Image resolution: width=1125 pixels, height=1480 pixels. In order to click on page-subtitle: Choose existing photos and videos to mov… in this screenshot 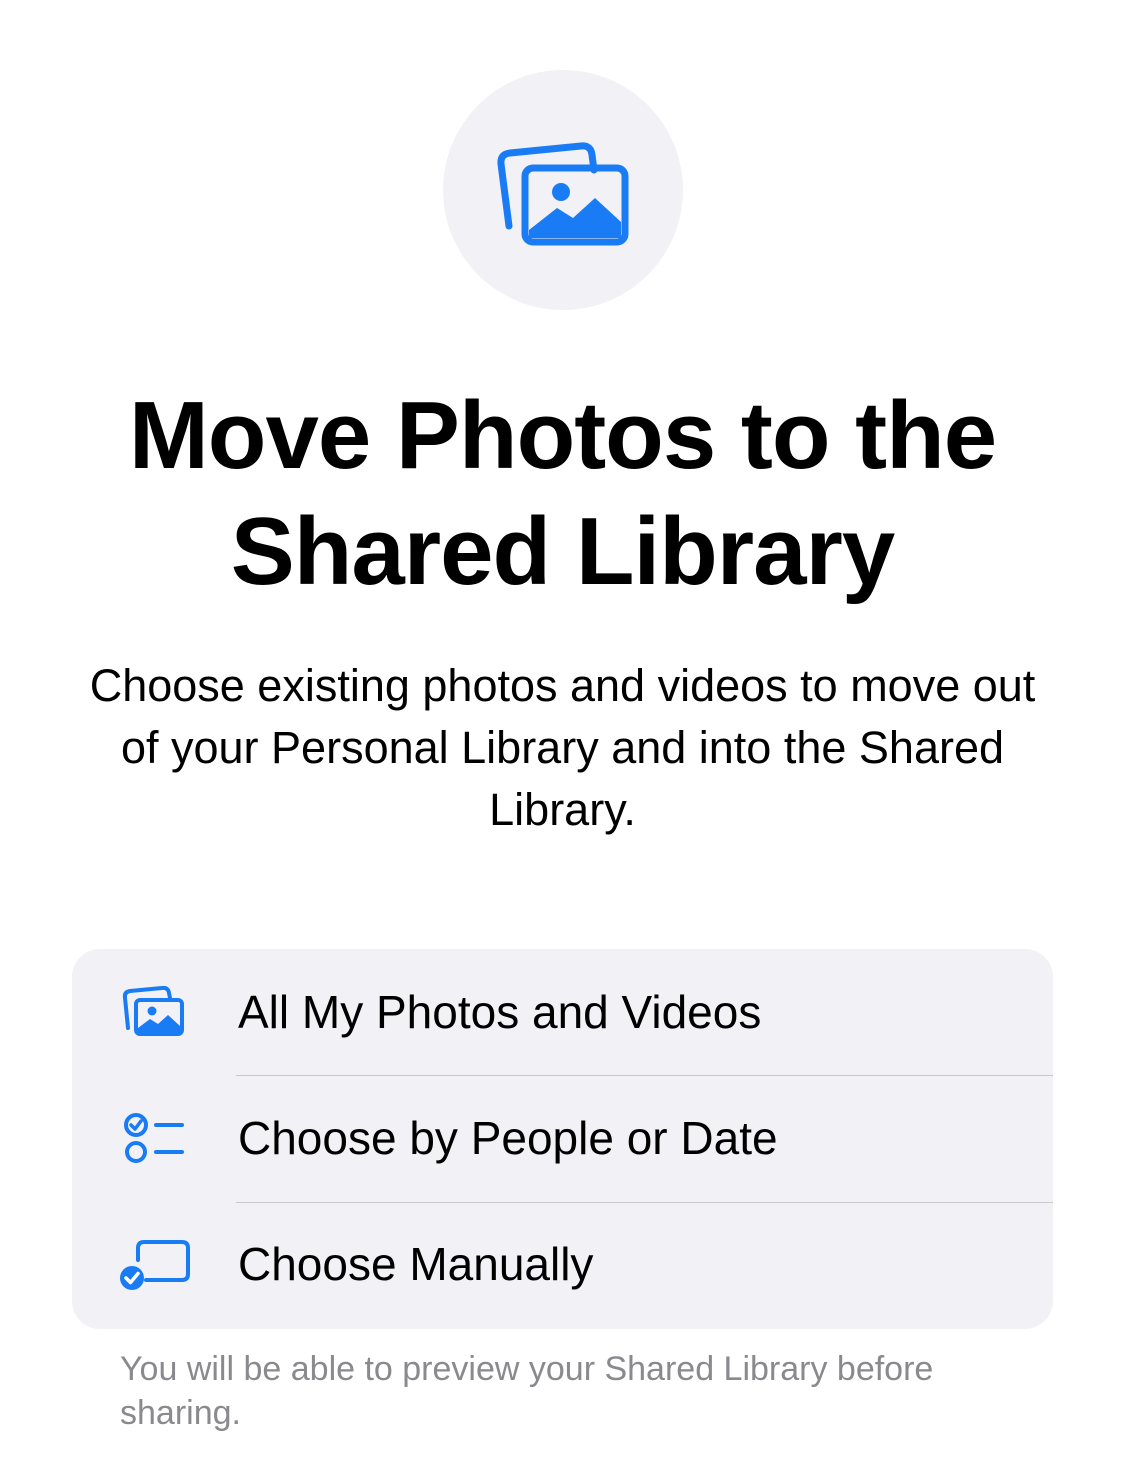, I will do `click(562, 747)`.